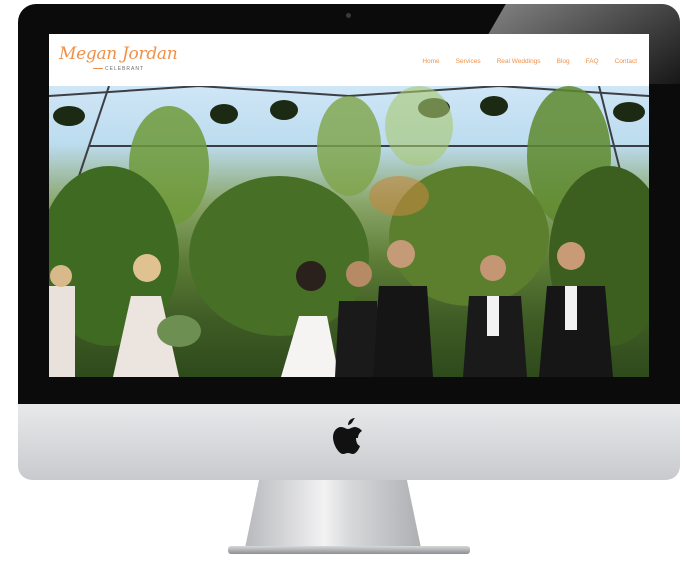 The width and height of the screenshot is (698, 569). What do you see at coordinates (519, 61) in the screenshot?
I see `nav-real-weddings: Real Weddings` at bounding box center [519, 61].